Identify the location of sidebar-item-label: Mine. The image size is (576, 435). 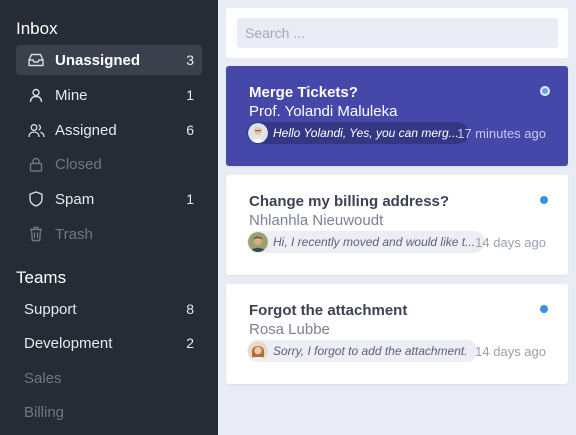
(71, 95).